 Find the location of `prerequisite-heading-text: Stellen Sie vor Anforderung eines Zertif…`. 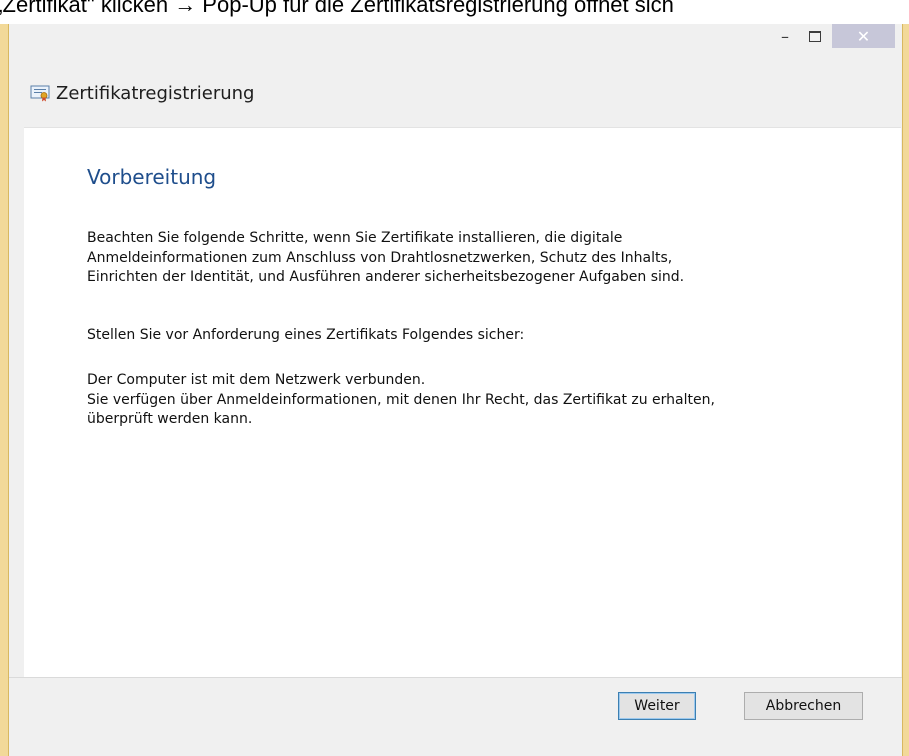

prerequisite-heading-text: Stellen Sie vor Anforderung eines Zertif… is located at coordinates (306, 335).